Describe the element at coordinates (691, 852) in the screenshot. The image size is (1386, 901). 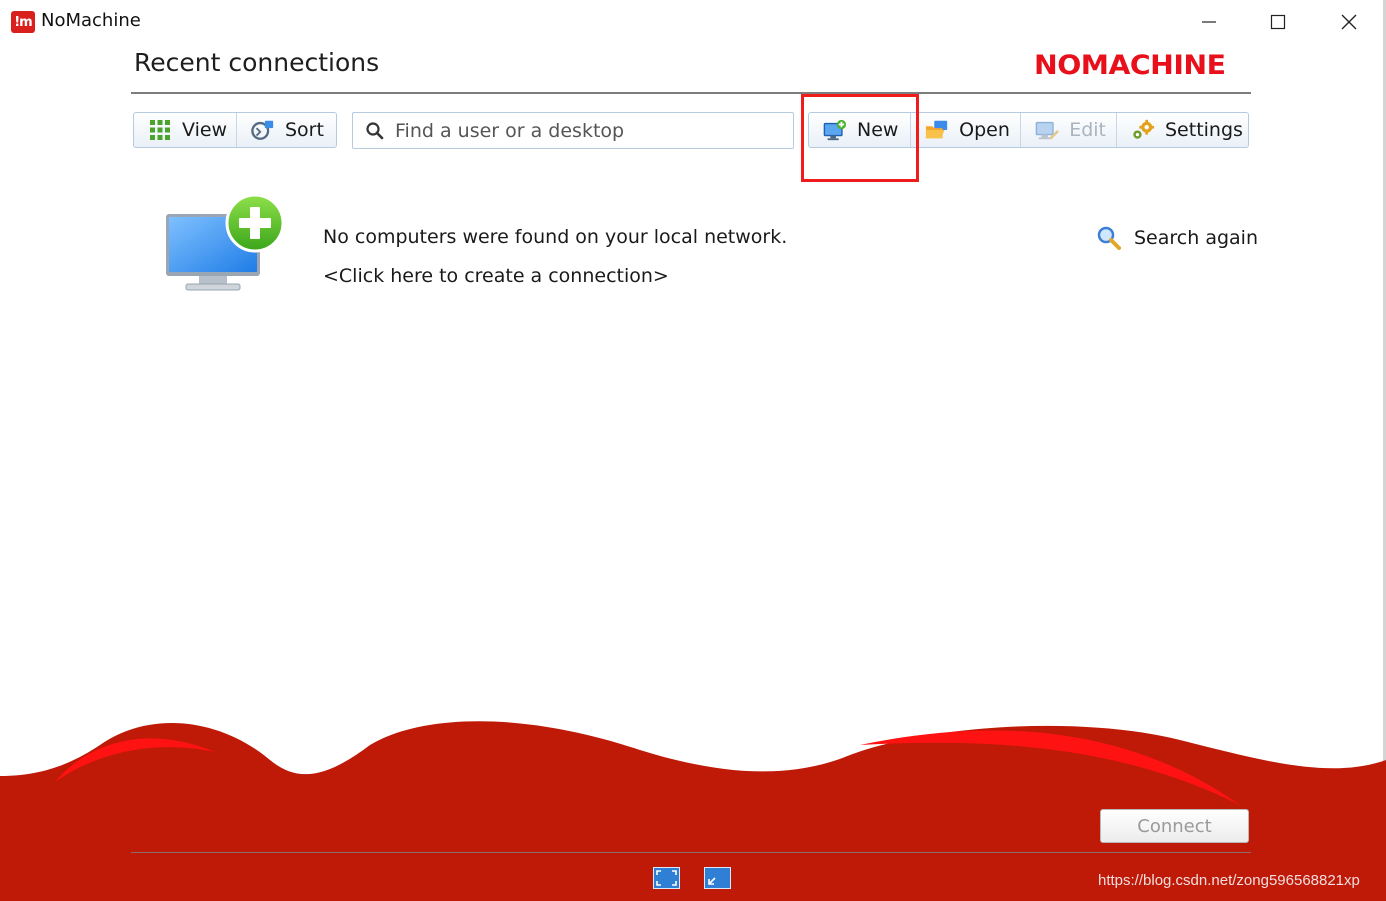
I see `footer-divider` at that location.